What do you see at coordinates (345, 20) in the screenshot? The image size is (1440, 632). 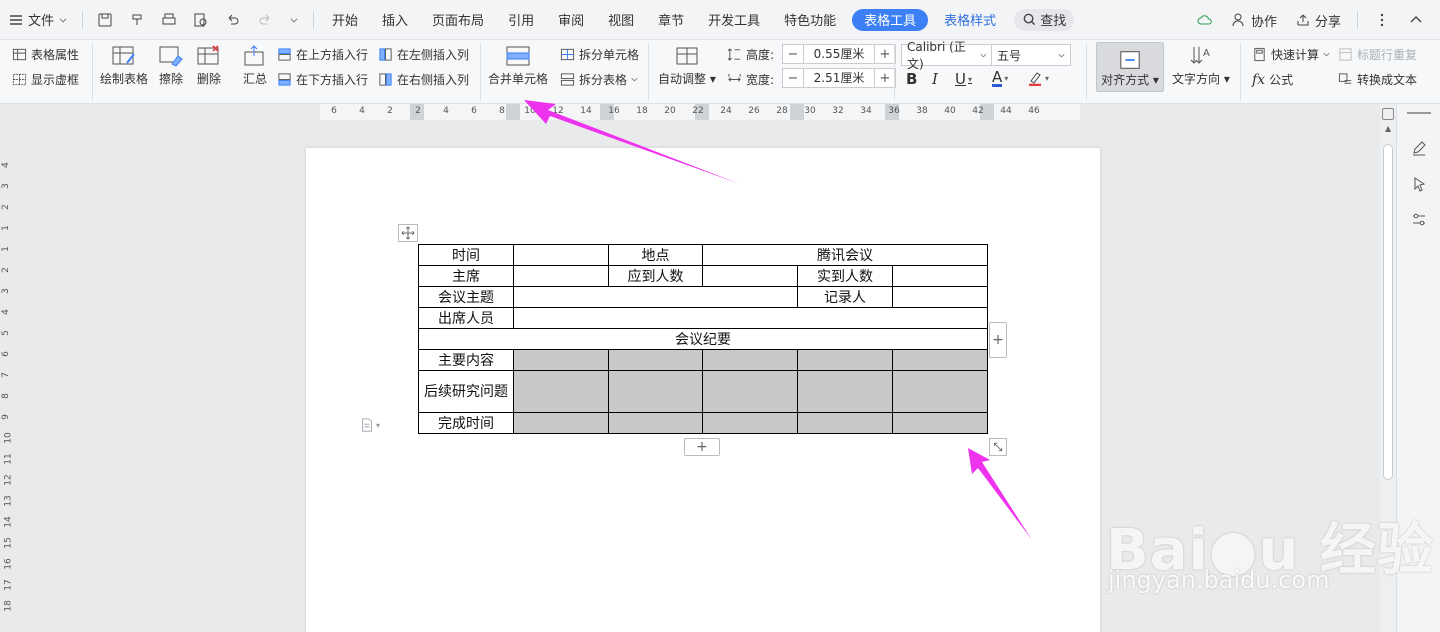 I see `tab-start: 开始` at bounding box center [345, 20].